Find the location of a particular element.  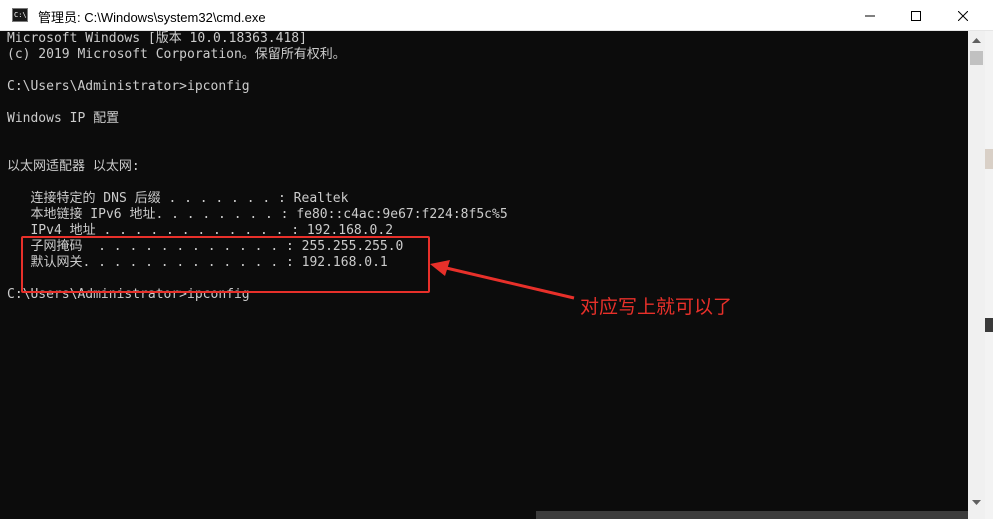

minimize-icon is located at coordinates (870, 15).